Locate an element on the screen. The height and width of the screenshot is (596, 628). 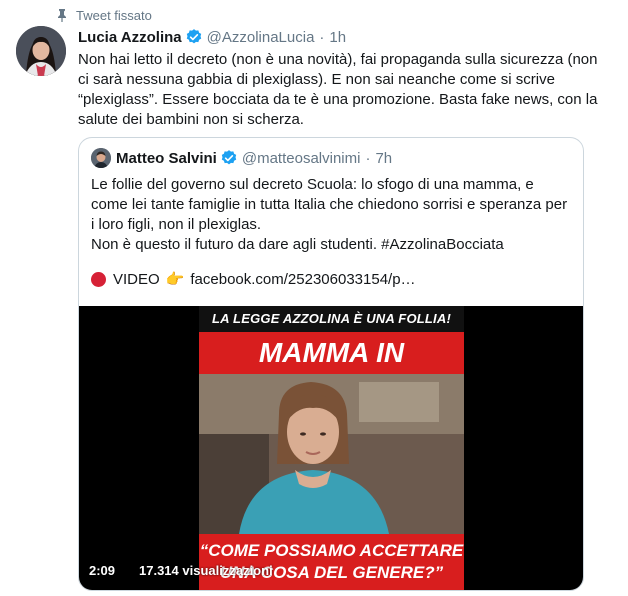
quoted-author-handle: @matteosalvinimi is located at coordinates (301, 158).